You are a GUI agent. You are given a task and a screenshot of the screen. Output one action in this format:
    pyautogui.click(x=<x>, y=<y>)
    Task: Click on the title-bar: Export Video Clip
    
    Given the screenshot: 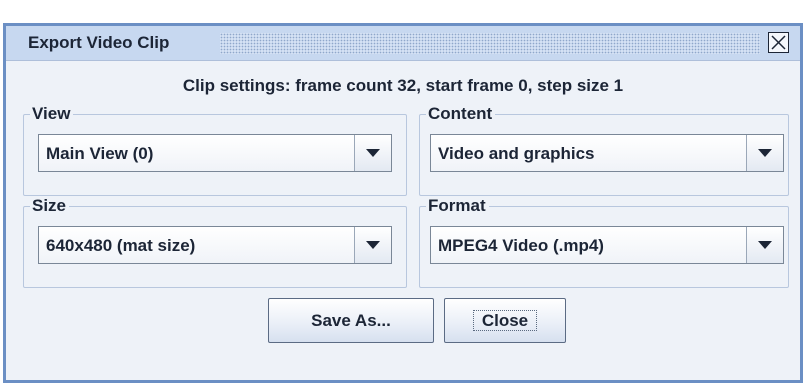 What is the action you would take?
    pyautogui.click(x=403, y=43)
    